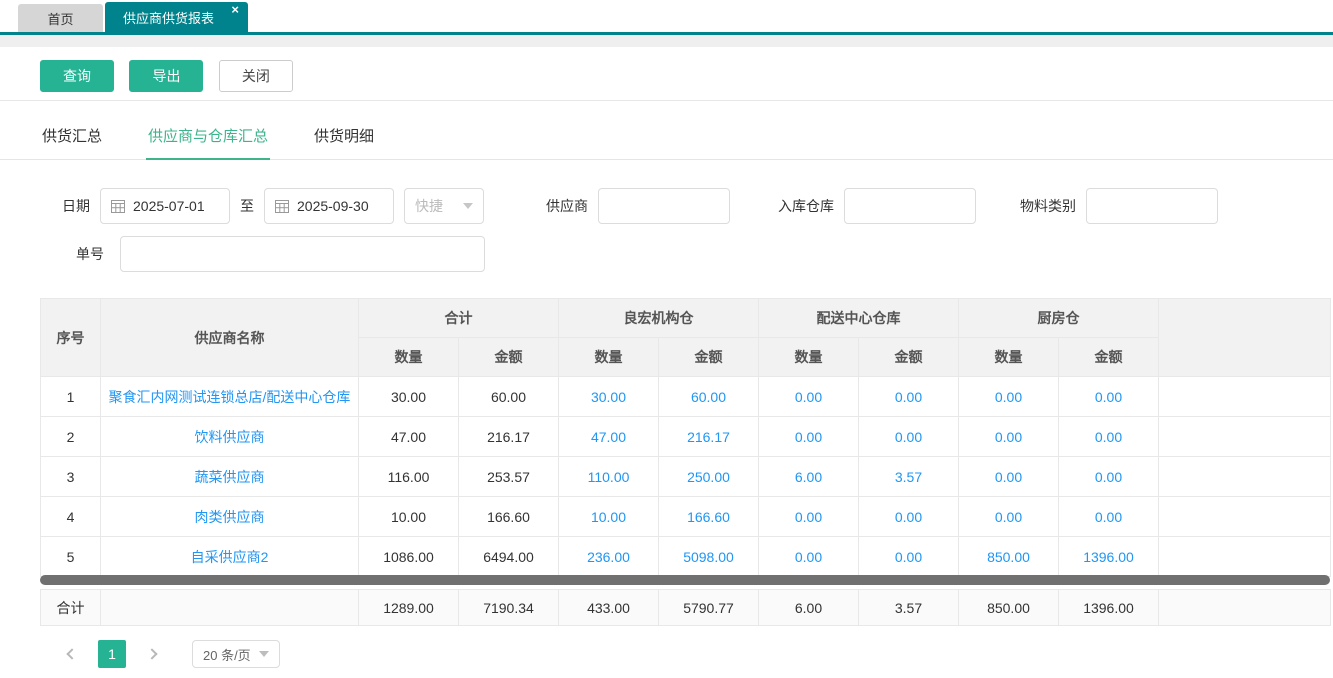  Describe the element at coordinates (302, 254) in the screenshot. I see `order-no-input` at that location.